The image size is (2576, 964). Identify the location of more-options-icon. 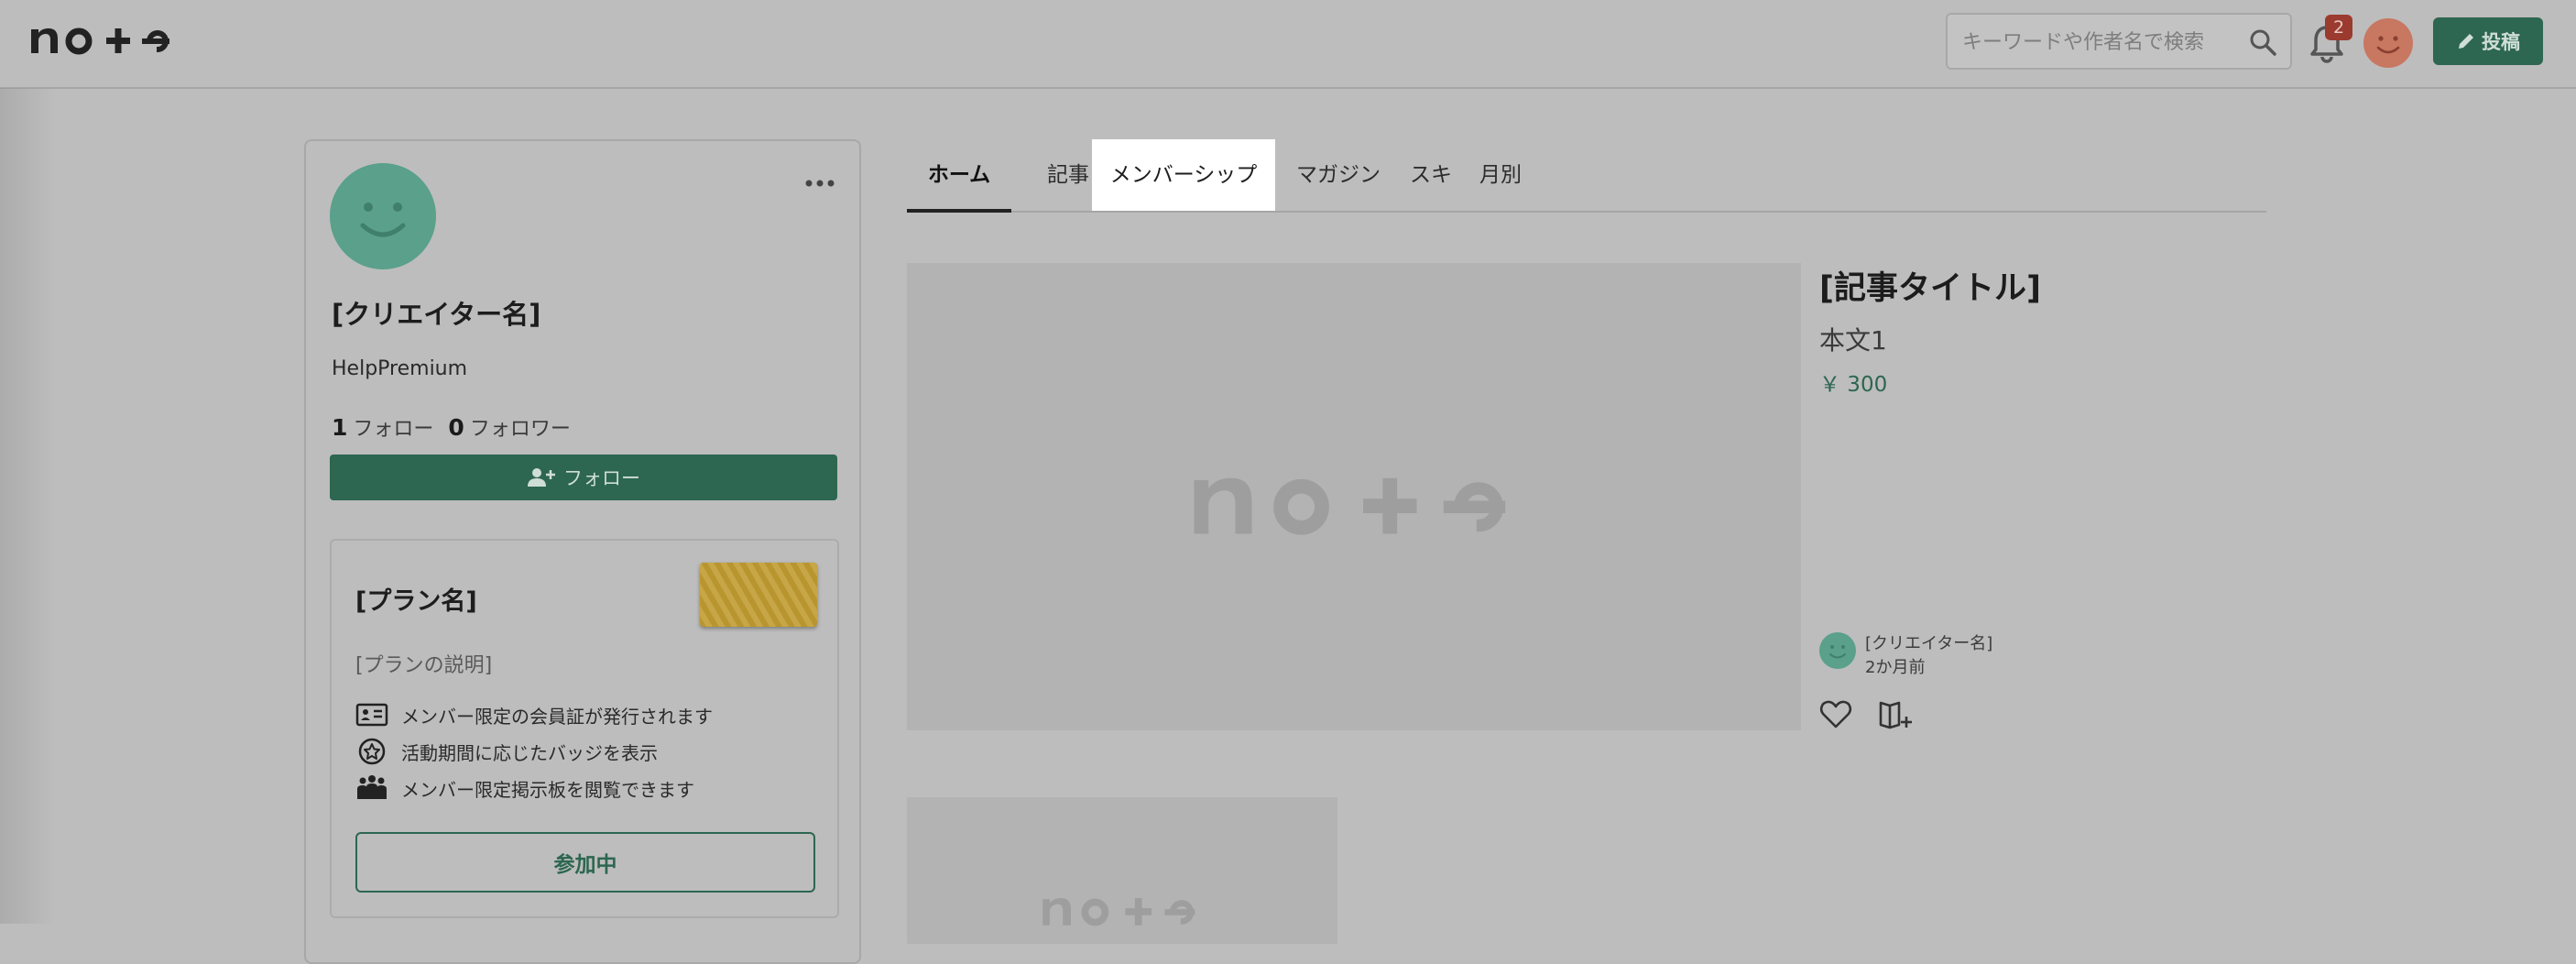
(820, 183).